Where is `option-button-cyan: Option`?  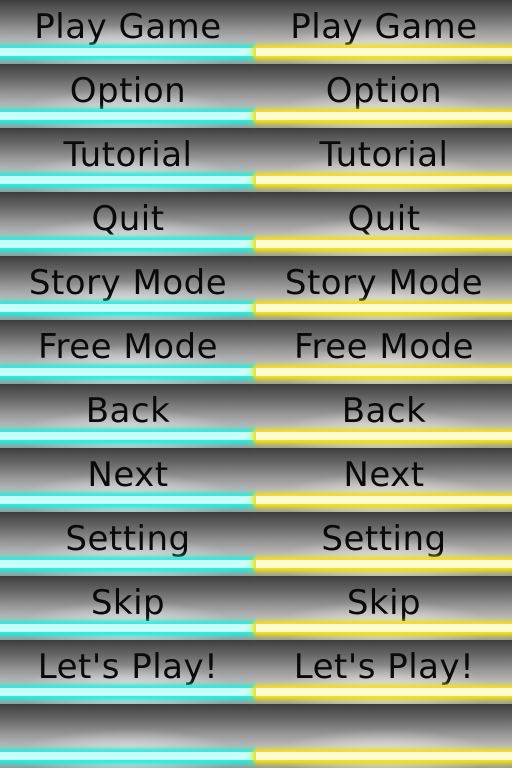 option-button-cyan: Option is located at coordinates (128, 96).